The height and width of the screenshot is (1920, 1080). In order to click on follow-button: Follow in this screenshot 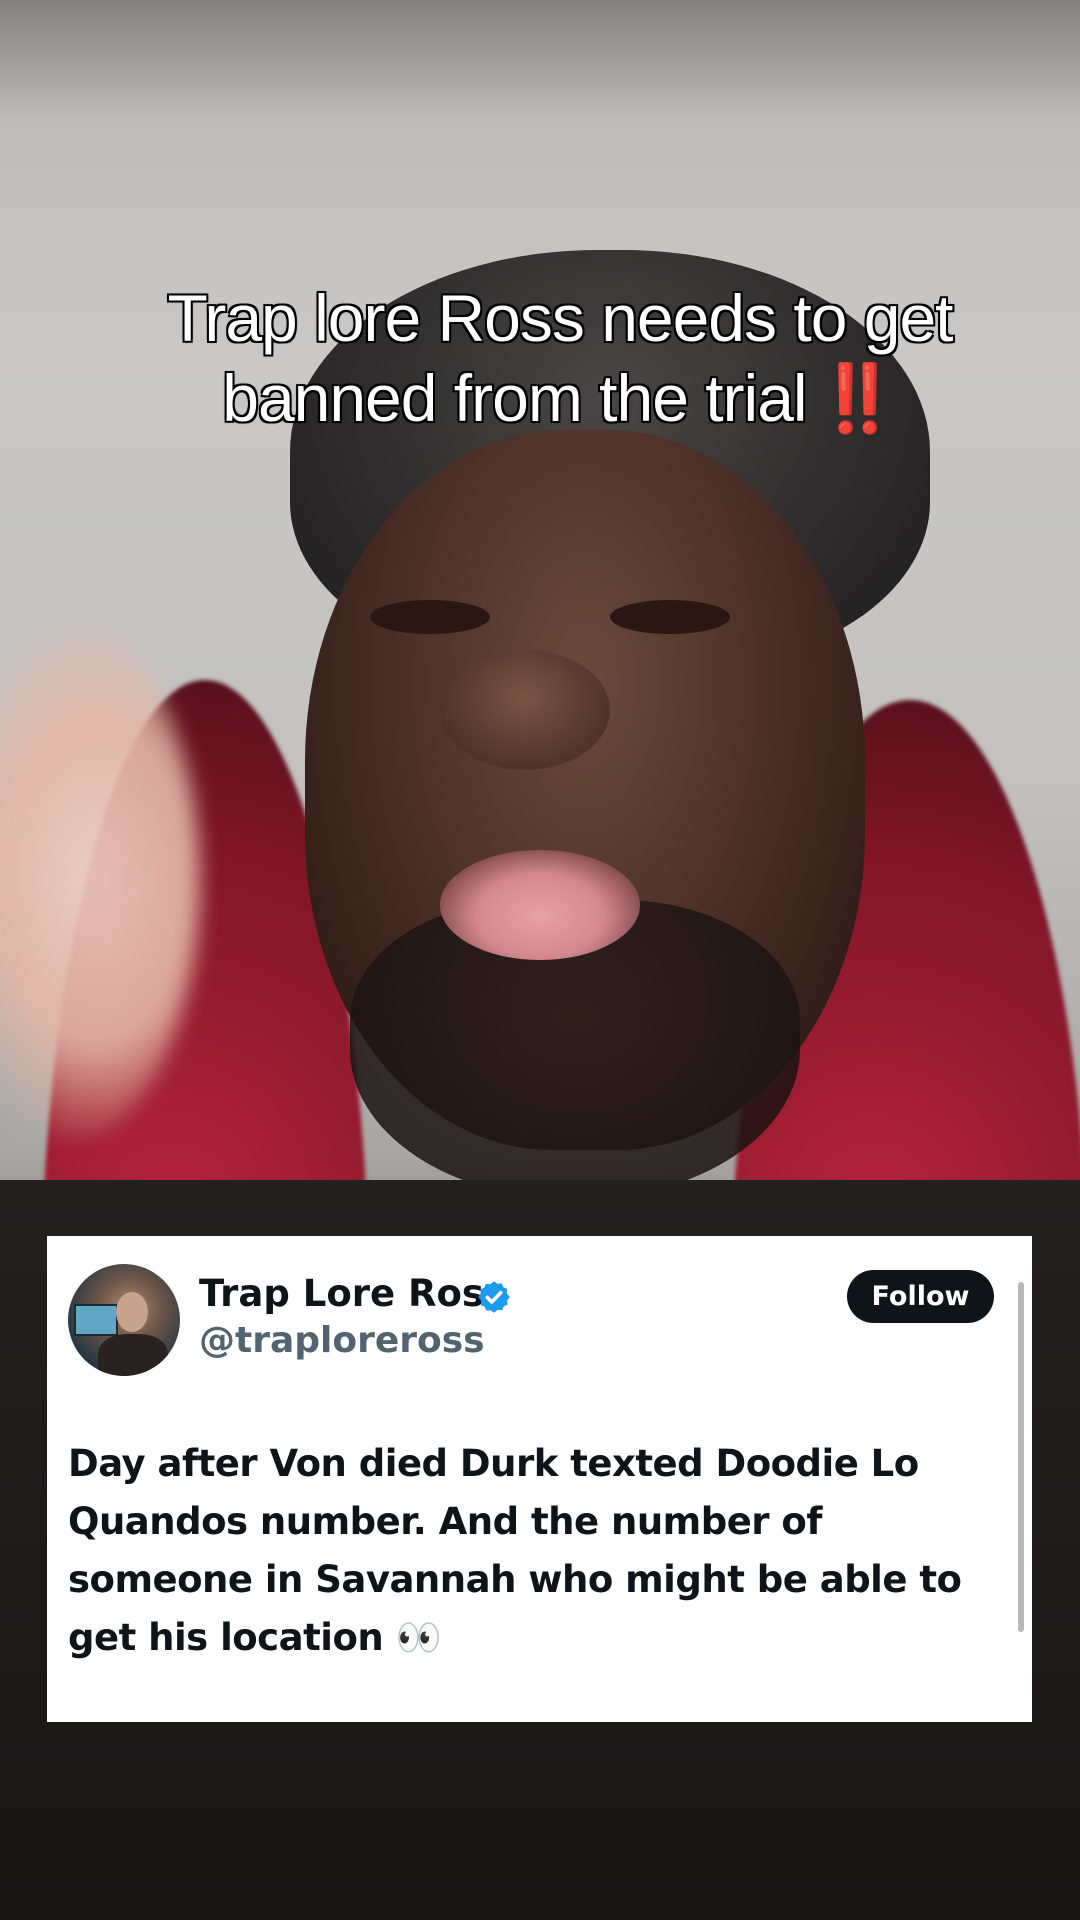, I will do `click(920, 1296)`.